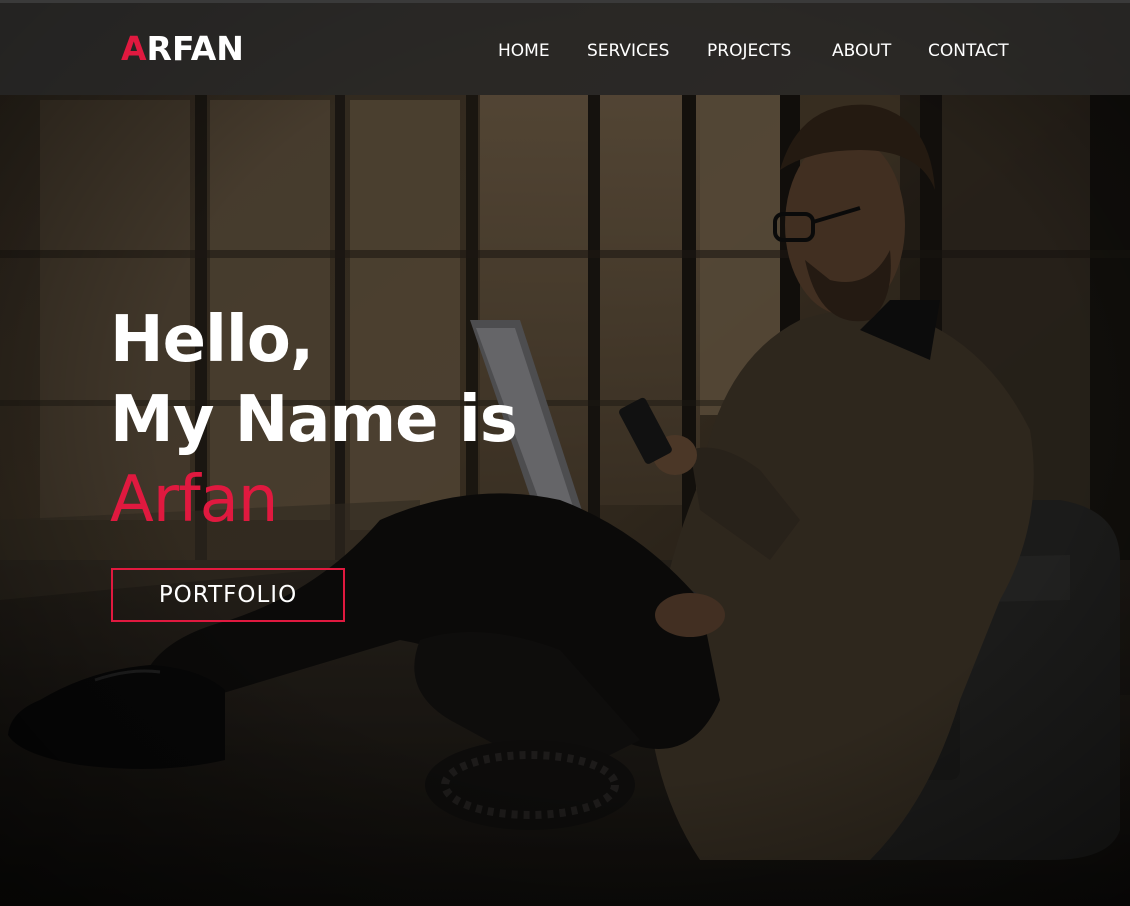  I want to click on nav-links: HOME SERVICES PROJECTS ABOUT CONTACT, so click(565, 52).